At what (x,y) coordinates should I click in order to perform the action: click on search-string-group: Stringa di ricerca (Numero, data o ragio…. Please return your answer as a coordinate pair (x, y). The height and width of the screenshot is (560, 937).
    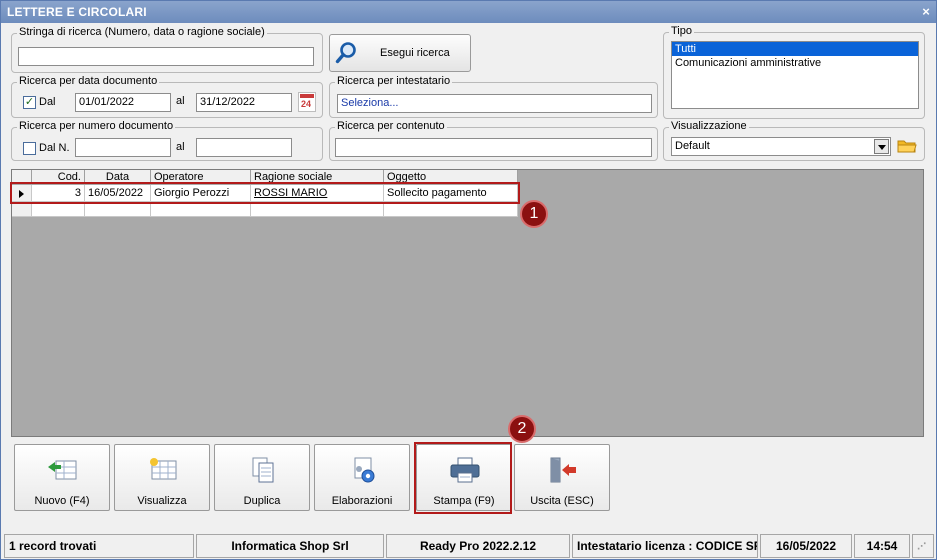
    Looking at the image, I should click on (167, 49).